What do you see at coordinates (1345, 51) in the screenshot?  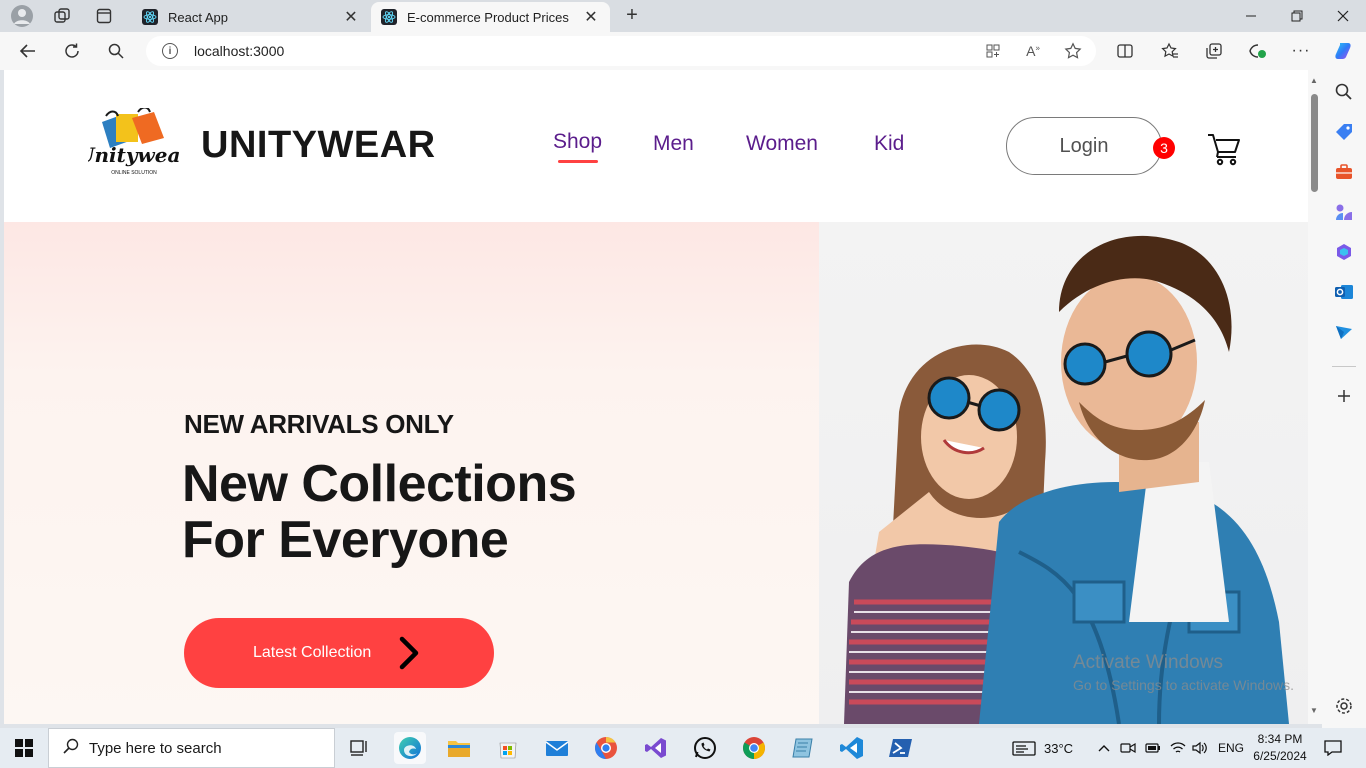 I see `copilot-icon` at bounding box center [1345, 51].